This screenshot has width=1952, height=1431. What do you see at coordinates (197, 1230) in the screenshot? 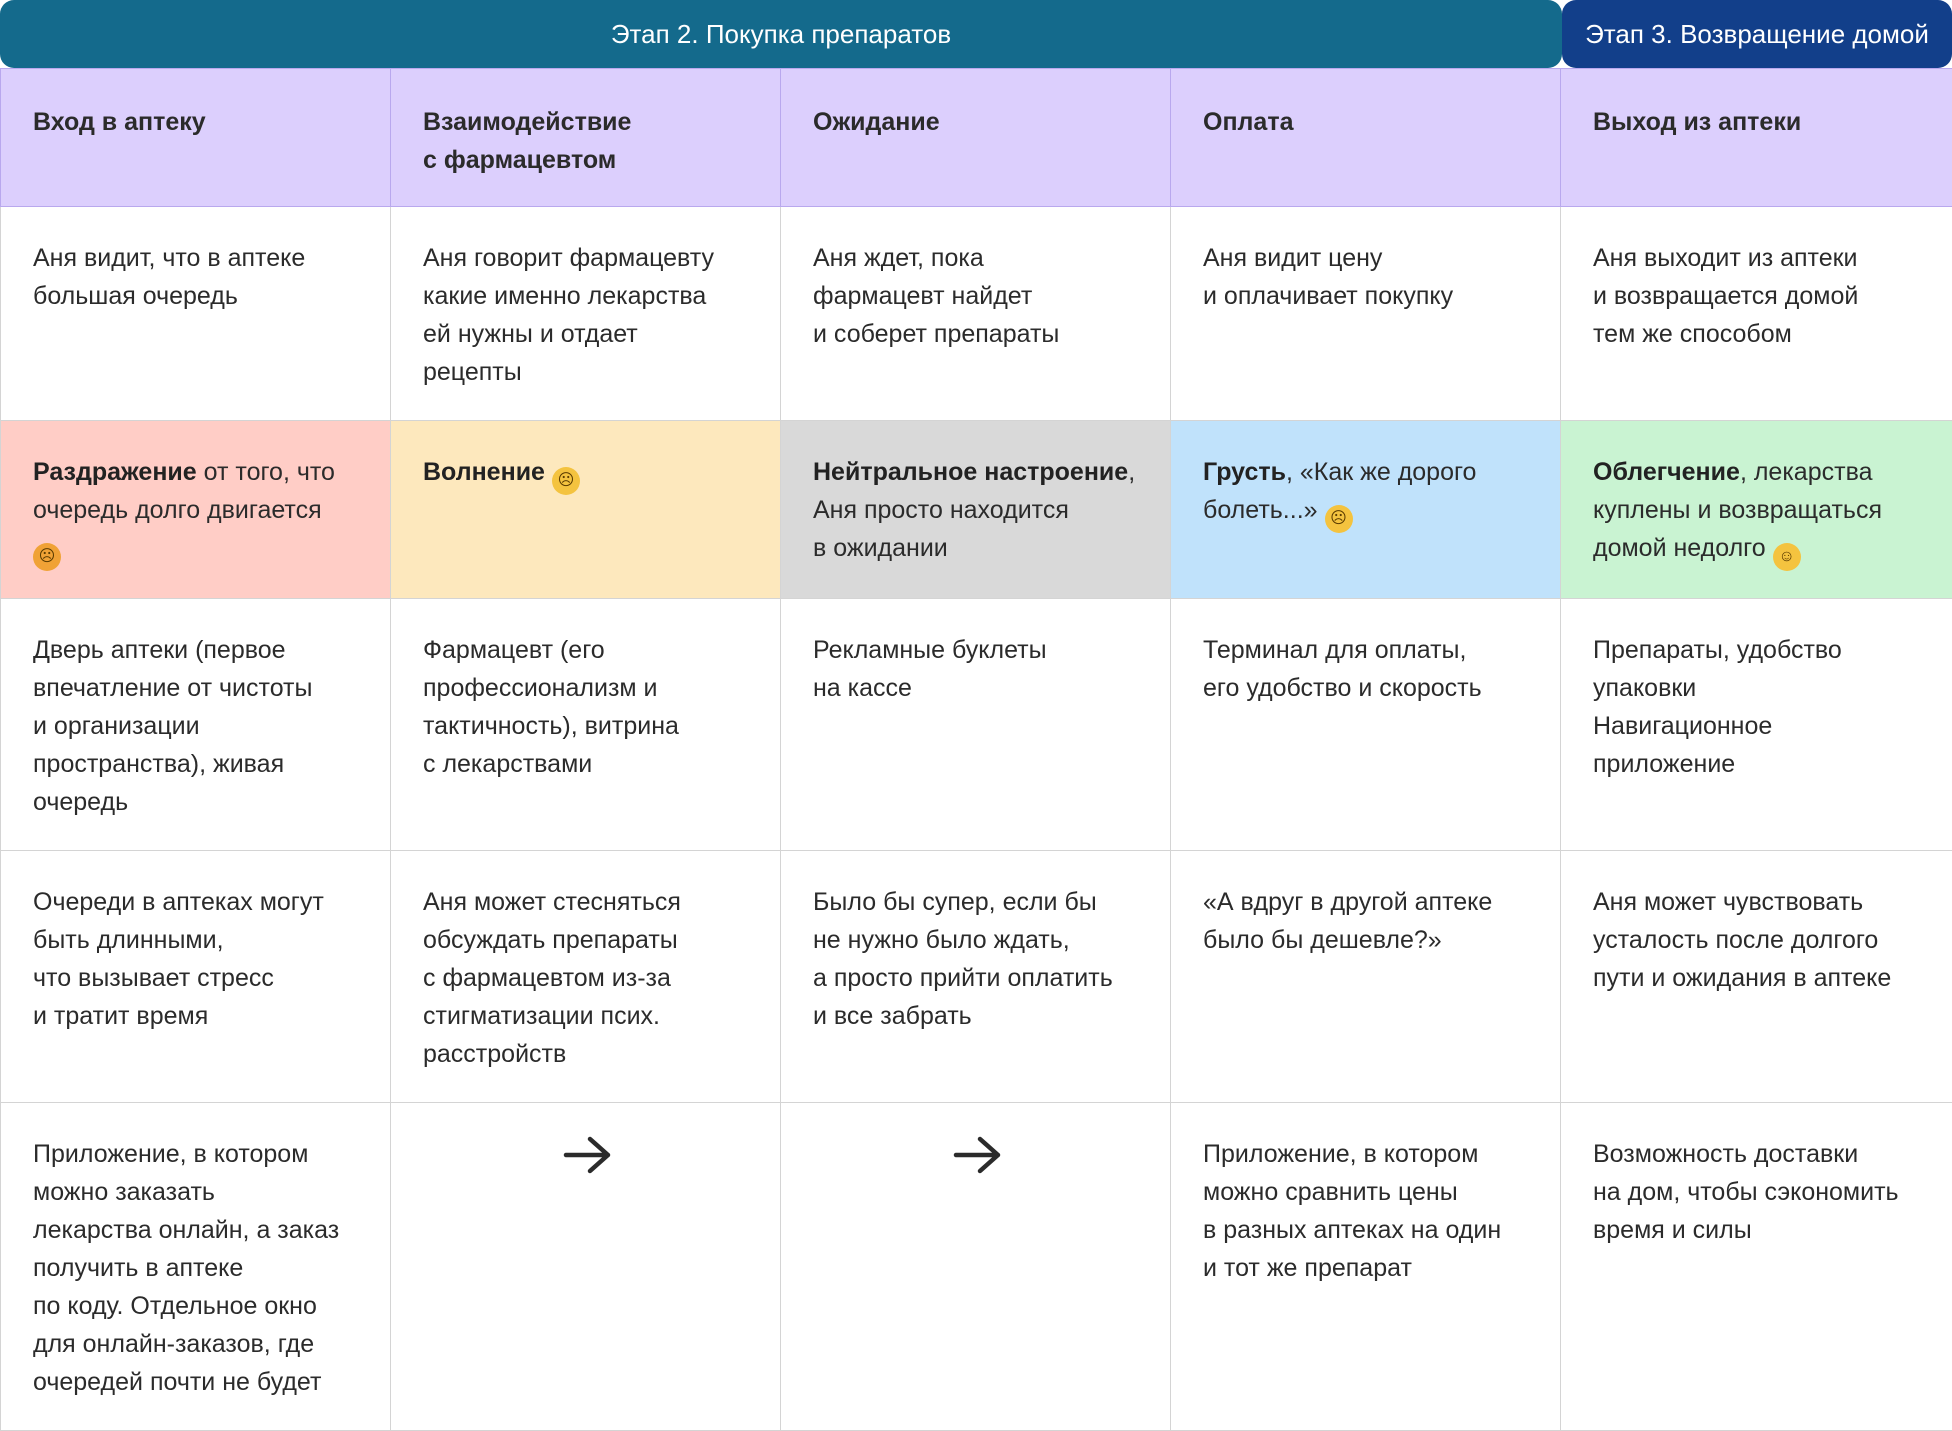
I see `text-line: лекарства онлайн, а заказ` at bounding box center [197, 1230].